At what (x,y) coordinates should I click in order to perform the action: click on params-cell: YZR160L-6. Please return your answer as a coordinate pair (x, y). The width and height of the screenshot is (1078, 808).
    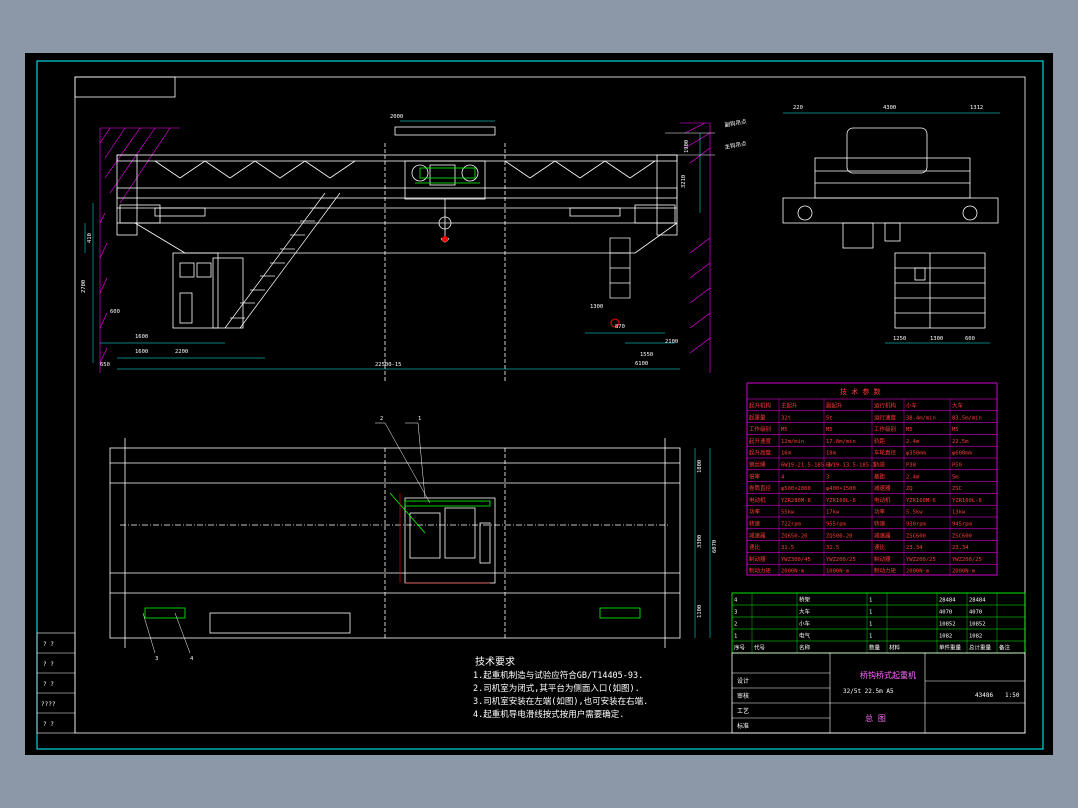
    Looking at the image, I should click on (967, 501).